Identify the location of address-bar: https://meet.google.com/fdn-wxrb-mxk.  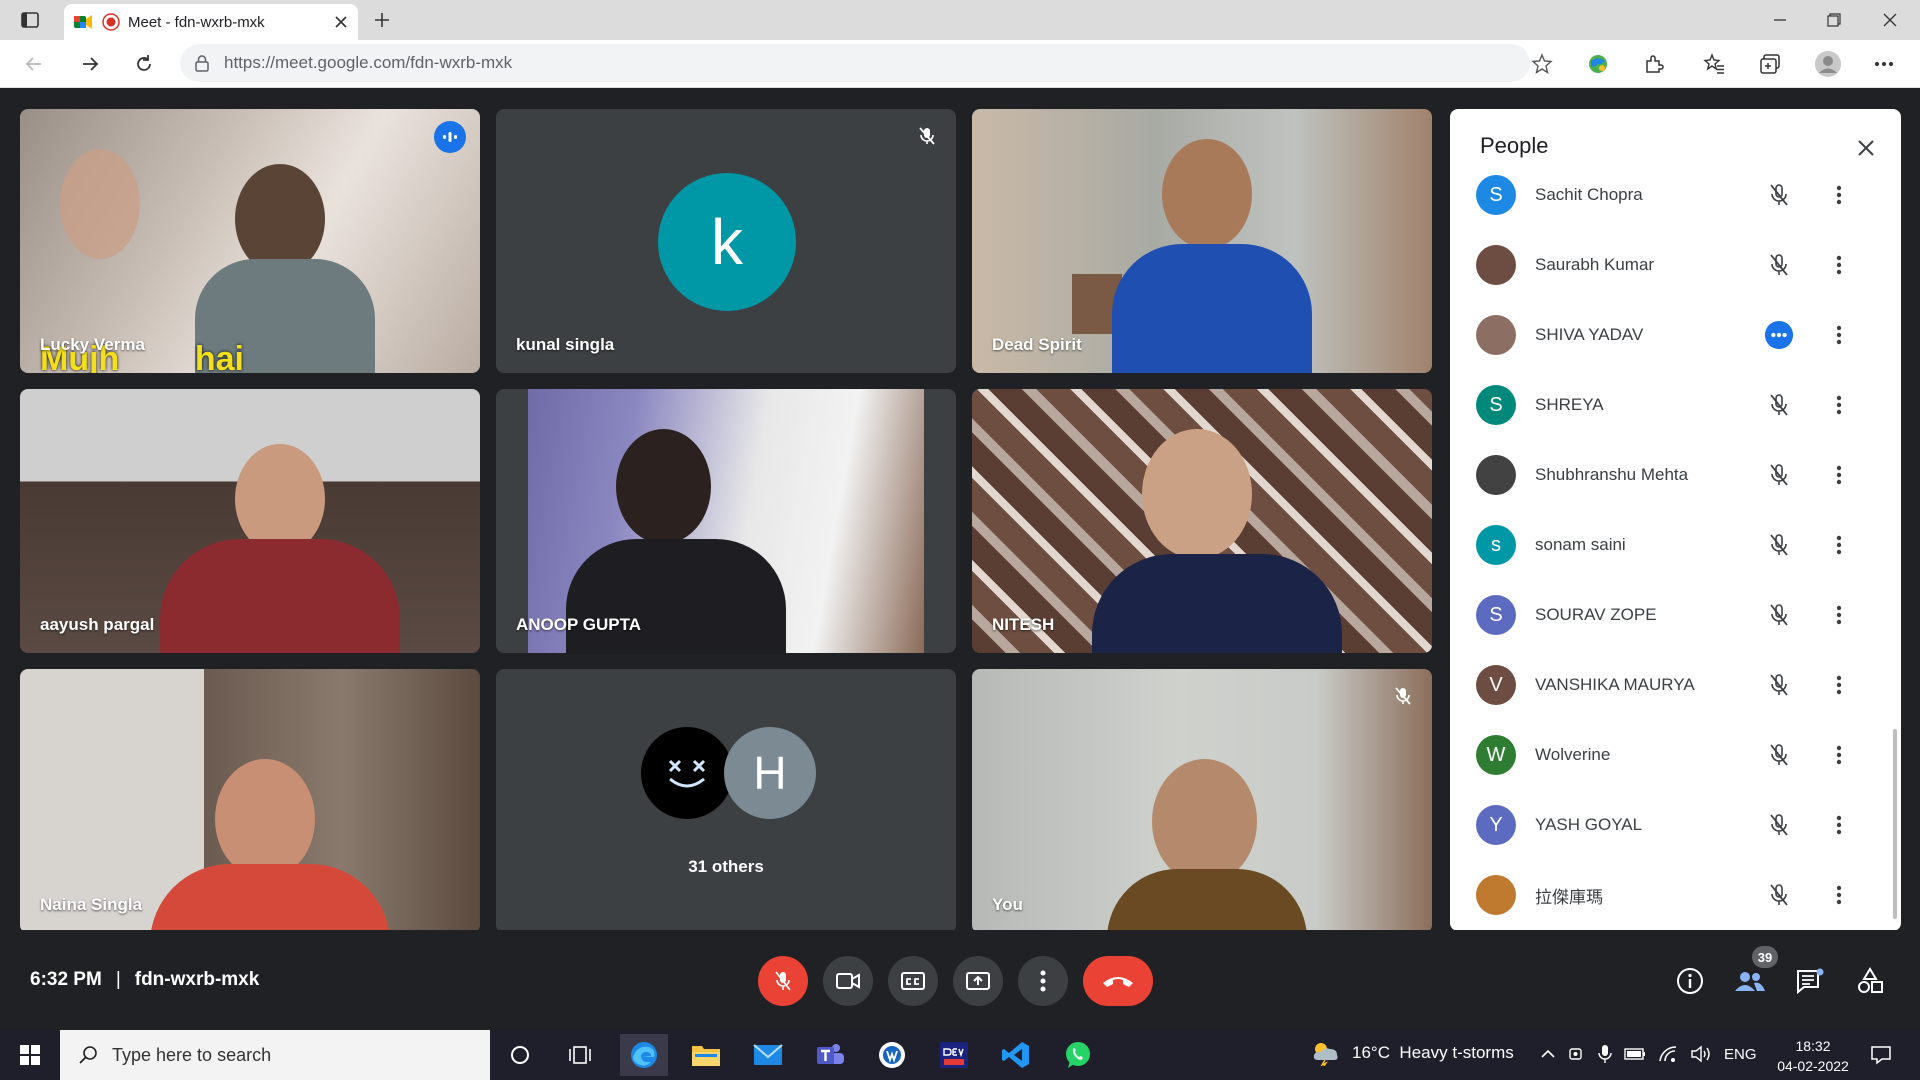
(855, 63).